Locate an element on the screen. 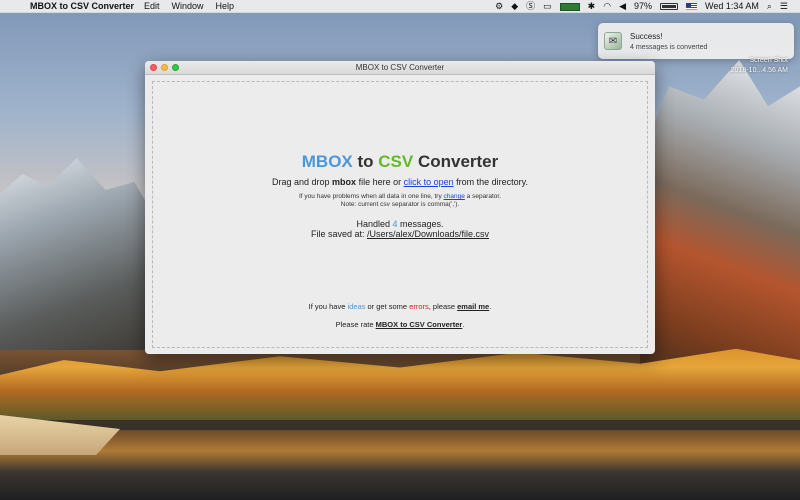 The image size is (800, 500). headline-to: to is located at coordinates (365, 161).